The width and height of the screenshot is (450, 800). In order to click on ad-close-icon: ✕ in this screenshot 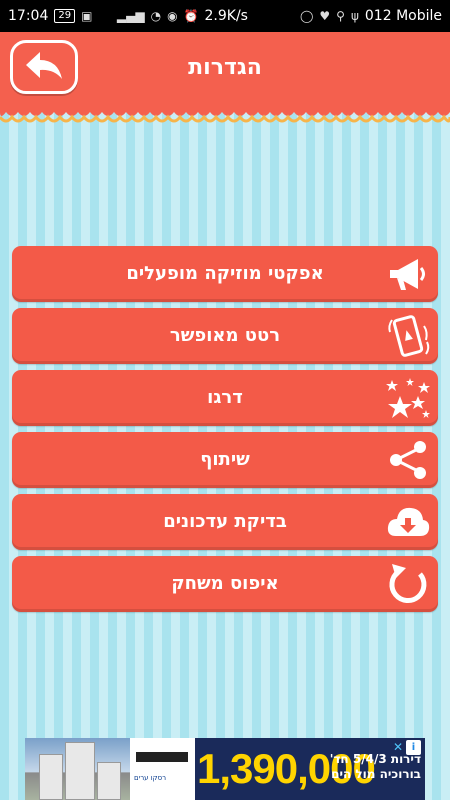, I will do `click(398, 747)`.